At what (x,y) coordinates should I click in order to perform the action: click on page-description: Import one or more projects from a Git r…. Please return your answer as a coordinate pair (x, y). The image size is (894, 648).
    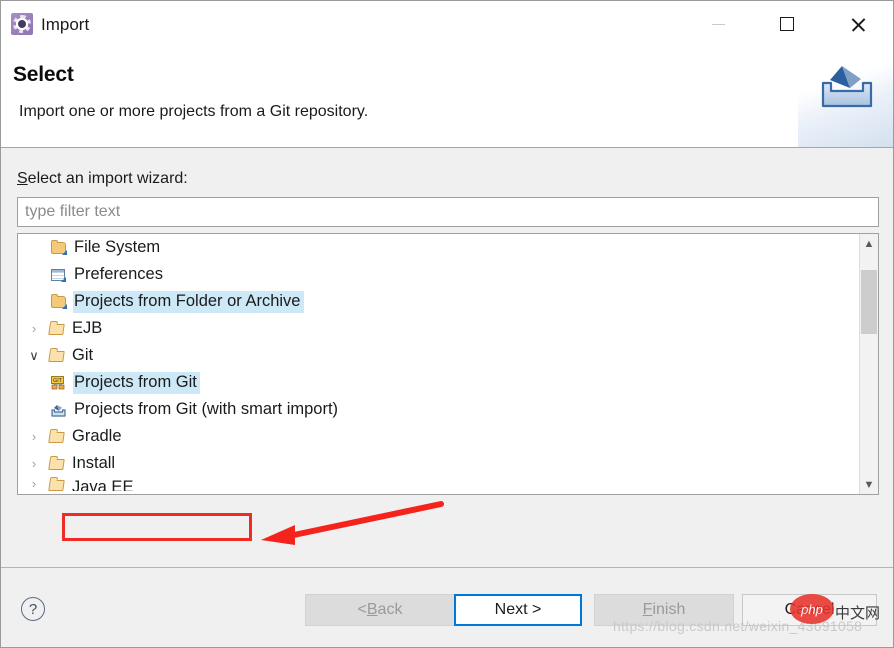
    Looking at the image, I should click on (194, 111).